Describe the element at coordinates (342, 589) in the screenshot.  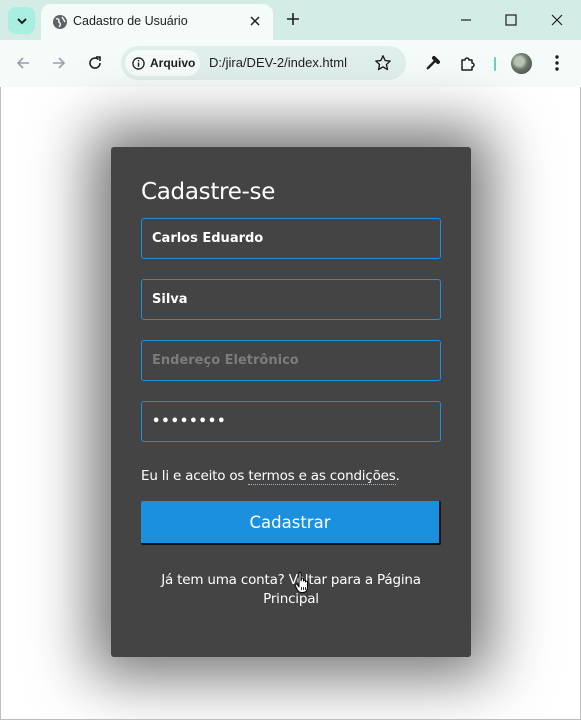
I see `login-link: Voltar para a Página Principal` at that location.